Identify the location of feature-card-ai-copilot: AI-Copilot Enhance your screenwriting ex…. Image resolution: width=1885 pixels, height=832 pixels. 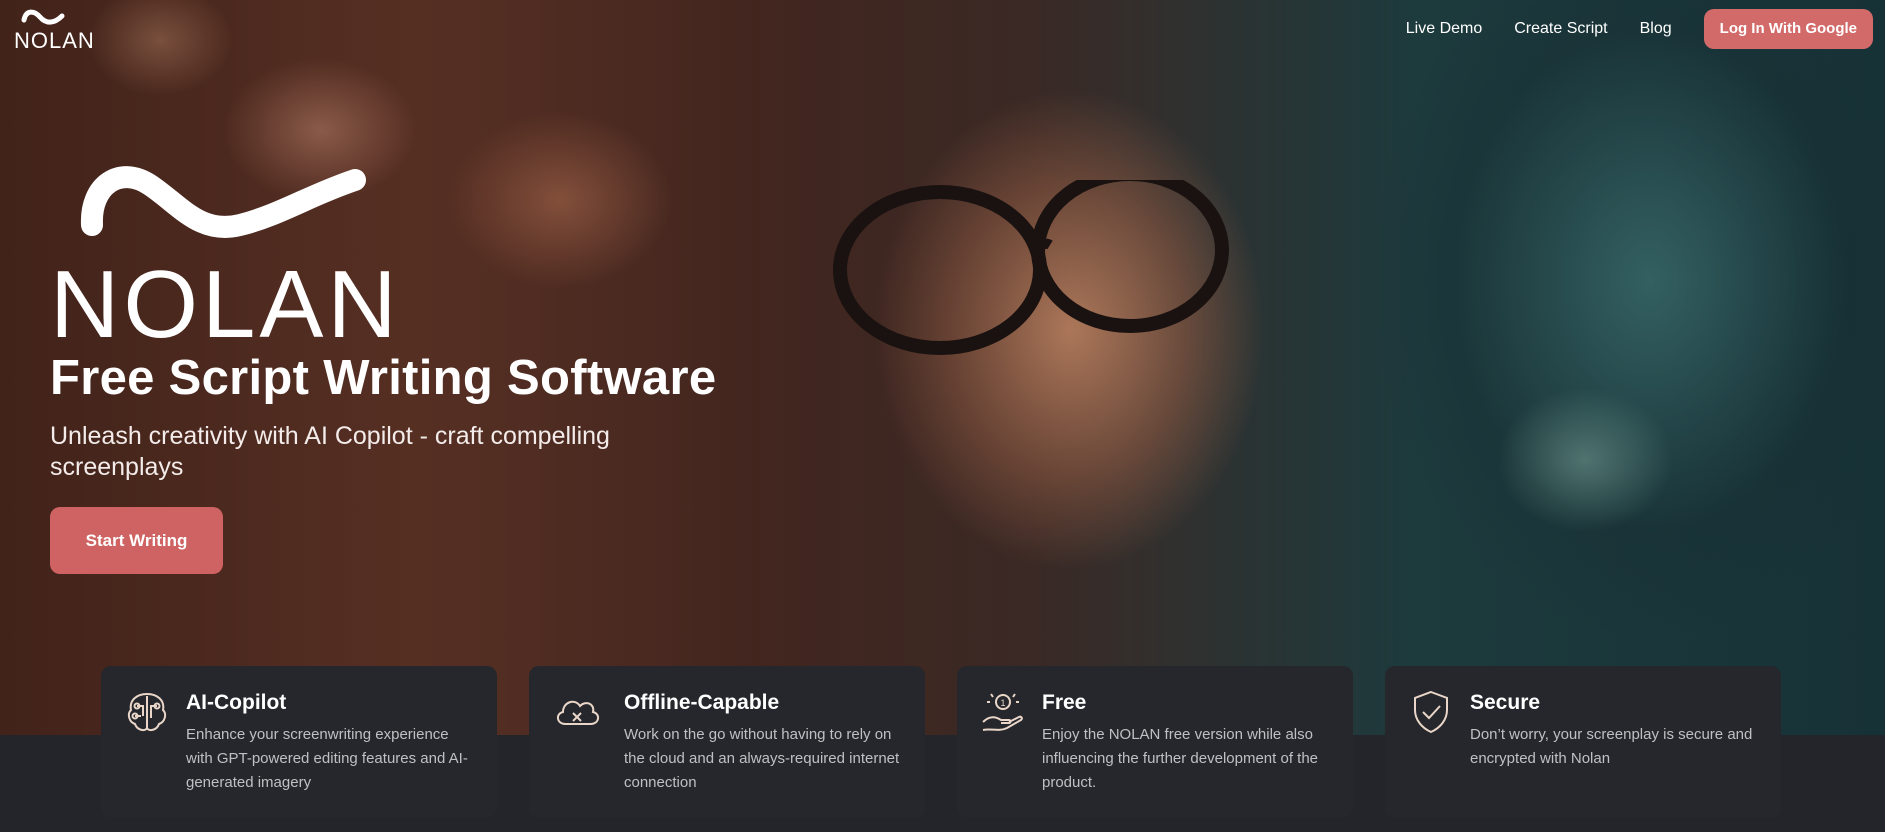
(299, 742).